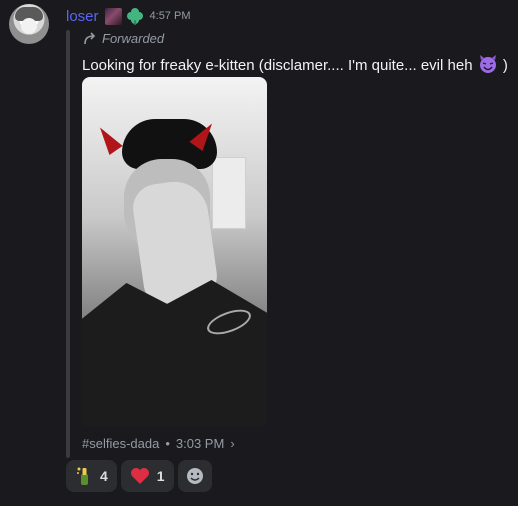 The height and width of the screenshot is (506, 518). What do you see at coordinates (133, 38) in the screenshot?
I see `forwarded-text: Forwarded` at bounding box center [133, 38].